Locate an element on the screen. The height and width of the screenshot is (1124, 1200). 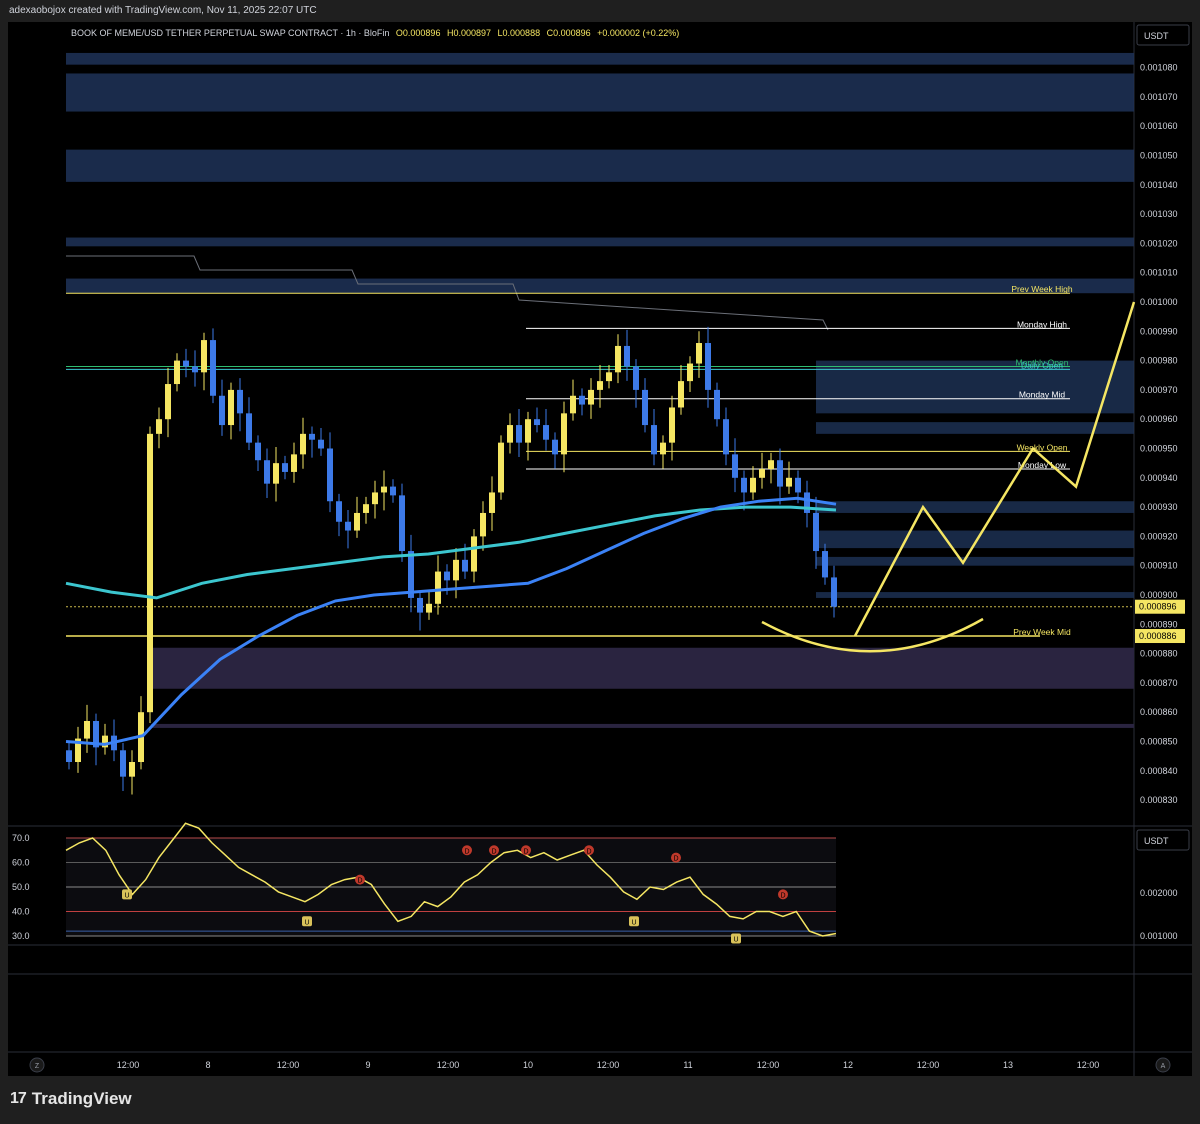
time-label-8: 12:00 is located at coordinates (768, 1065).